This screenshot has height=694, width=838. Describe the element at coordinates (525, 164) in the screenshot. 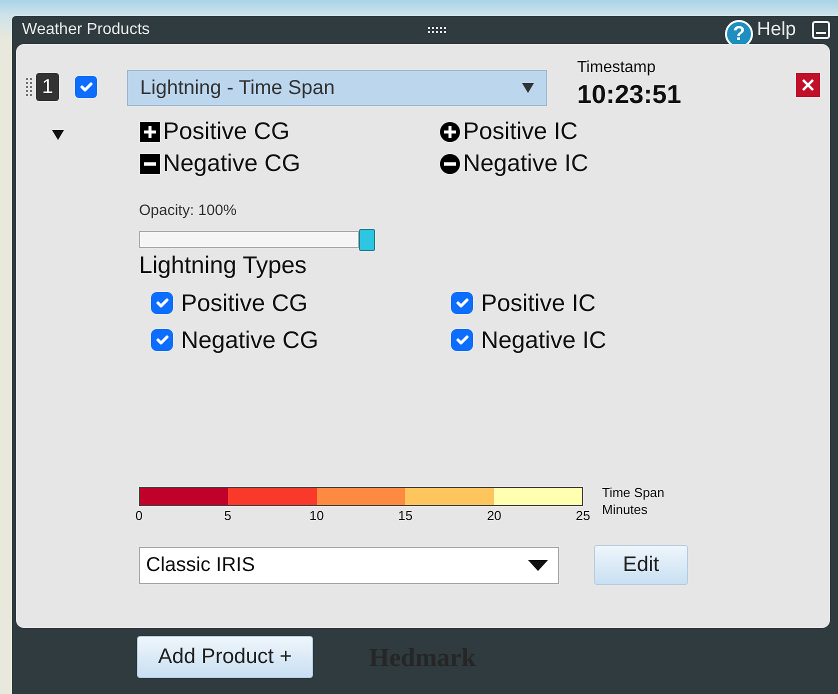

I see `legend-label: Negative IC` at that location.